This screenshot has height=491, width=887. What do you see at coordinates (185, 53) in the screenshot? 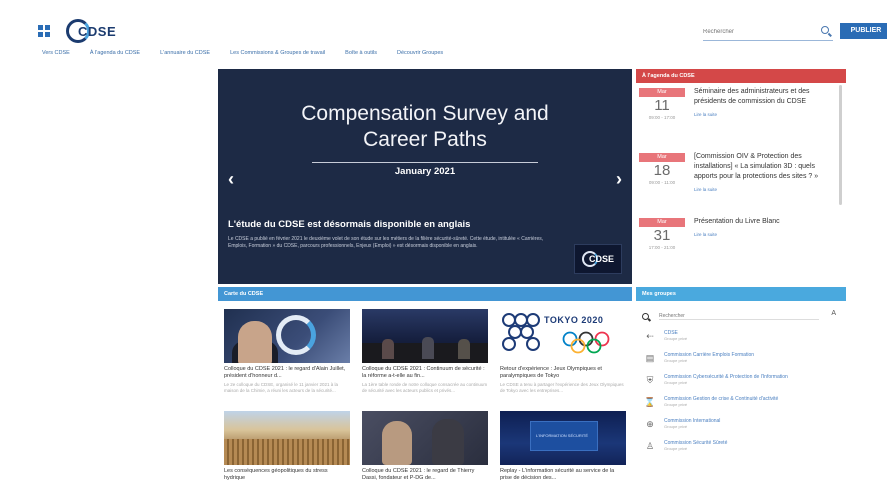
I see `nav-item-directory: L'annuaire du CDSE` at bounding box center [185, 53].